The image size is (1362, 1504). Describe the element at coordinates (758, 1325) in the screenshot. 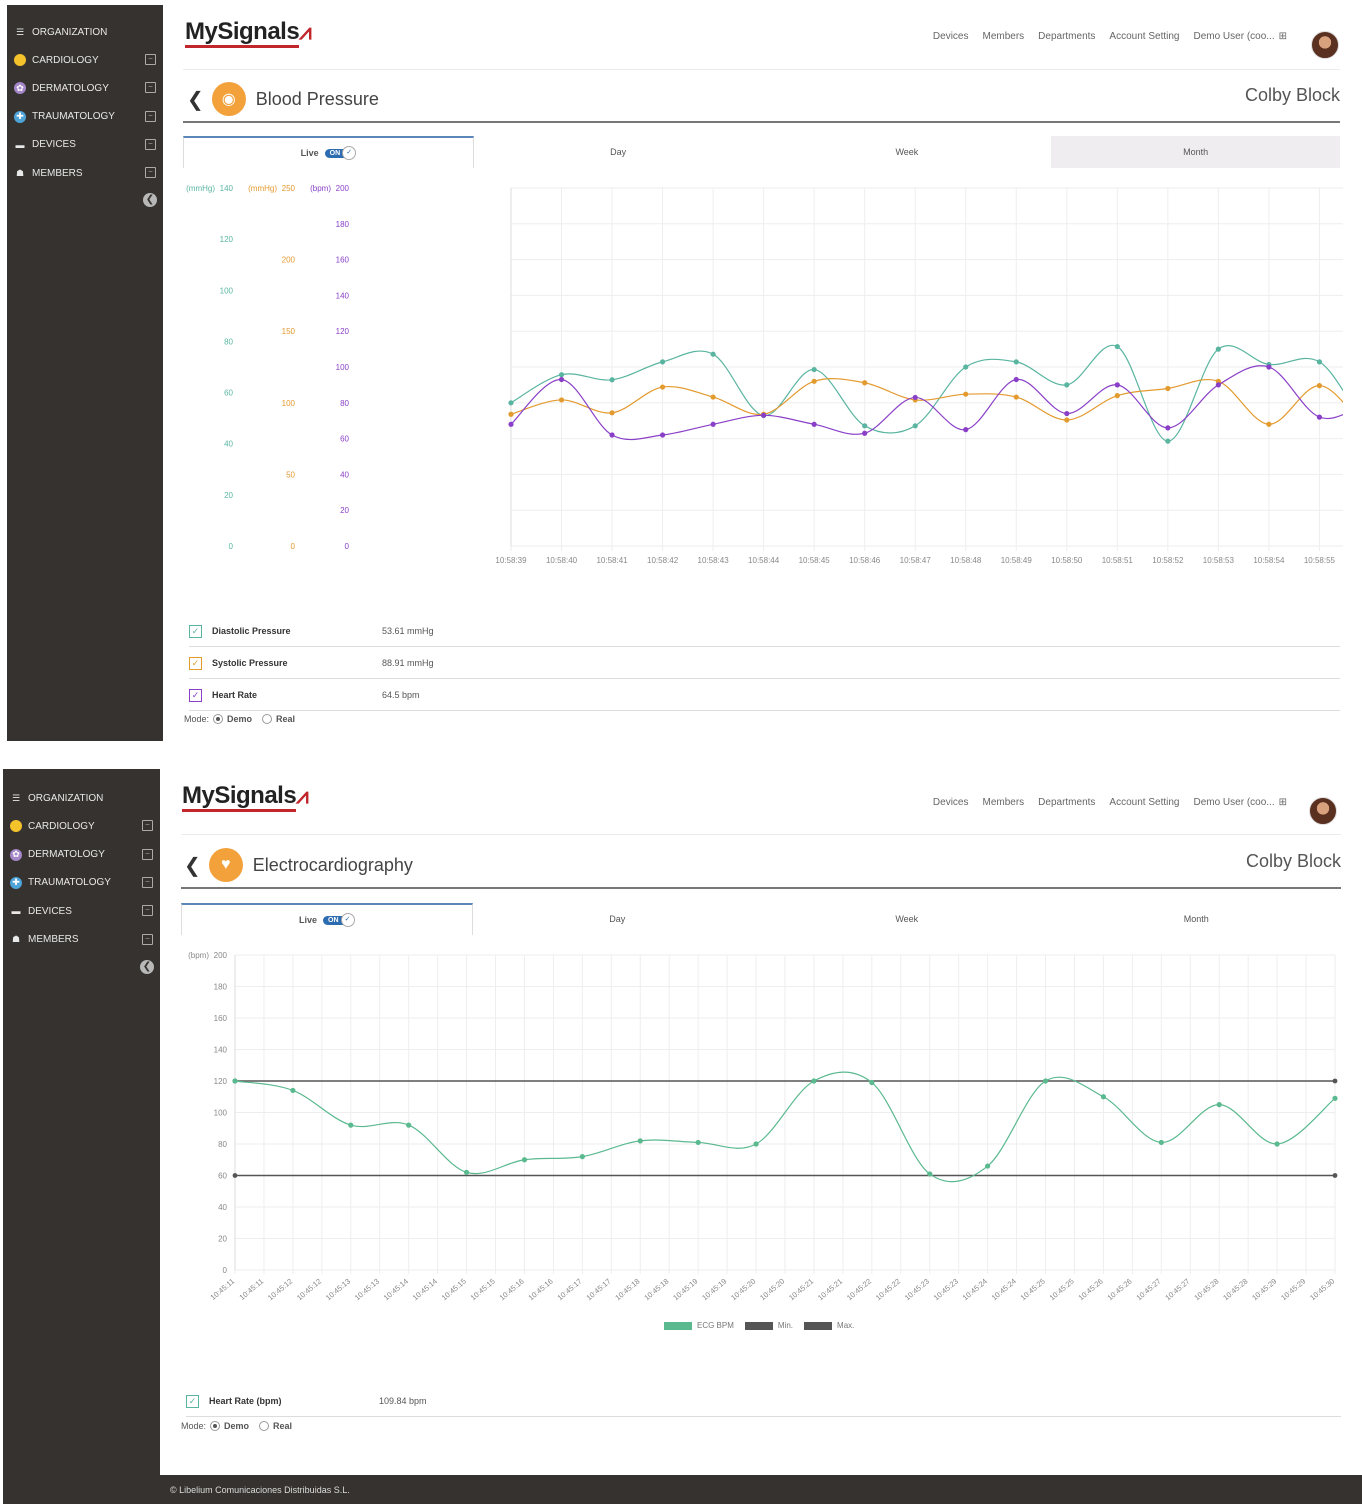

I see `legend-swatch` at that location.